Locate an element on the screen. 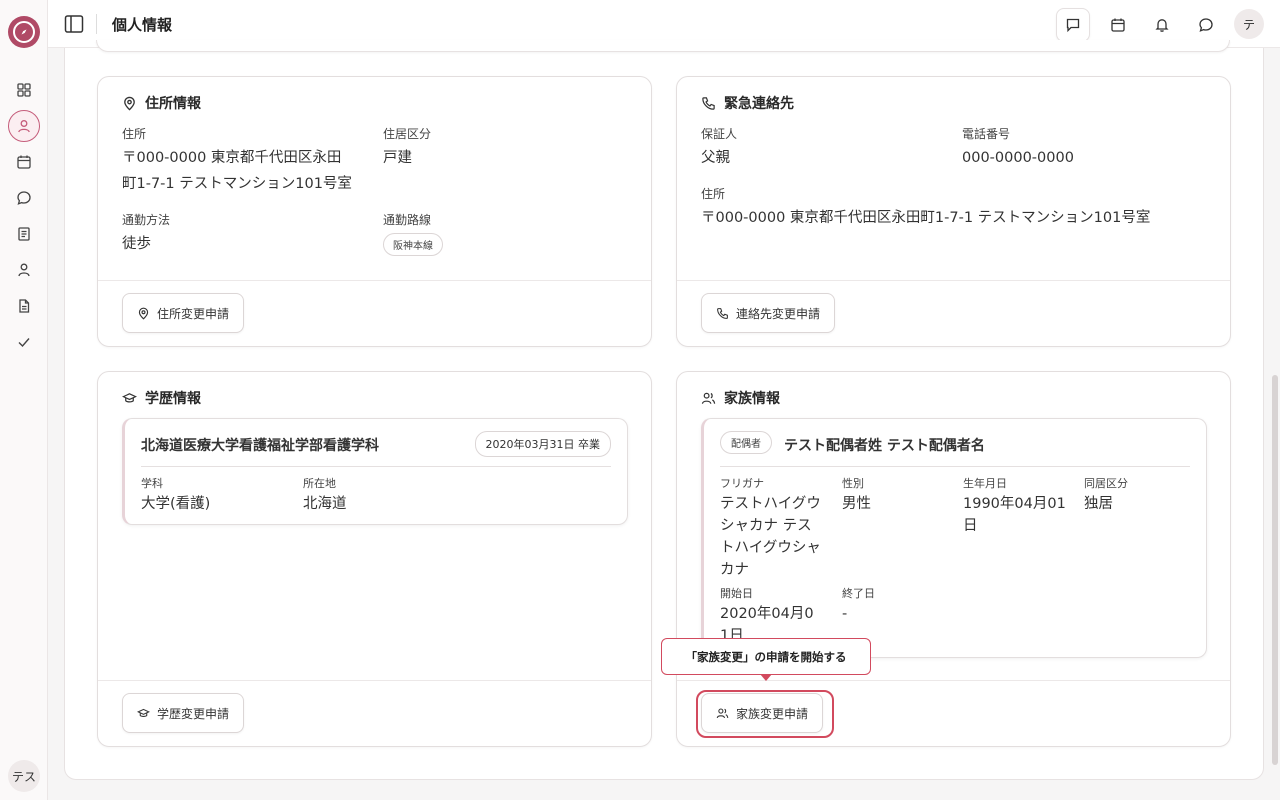 The height and width of the screenshot is (800, 1280). user-avatar-bottom: テス is located at coordinates (24, 776).